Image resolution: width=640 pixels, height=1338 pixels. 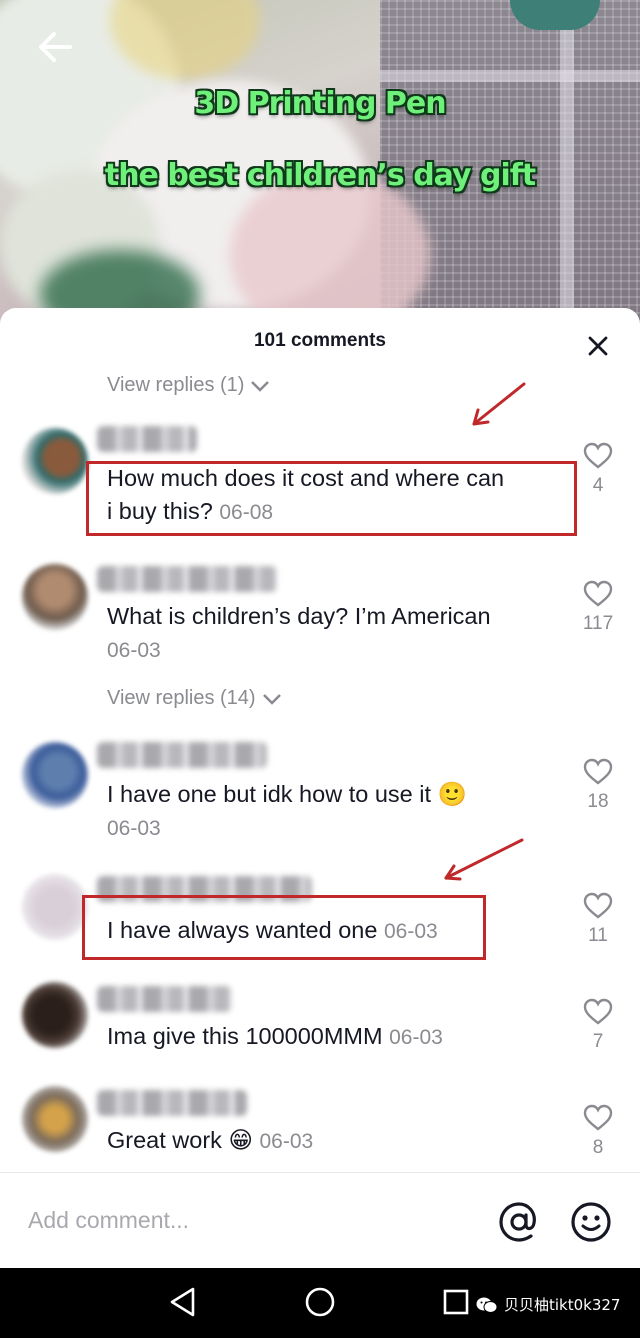 What do you see at coordinates (598, 1131) in the screenshot?
I see `like-button: 8` at bounding box center [598, 1131].